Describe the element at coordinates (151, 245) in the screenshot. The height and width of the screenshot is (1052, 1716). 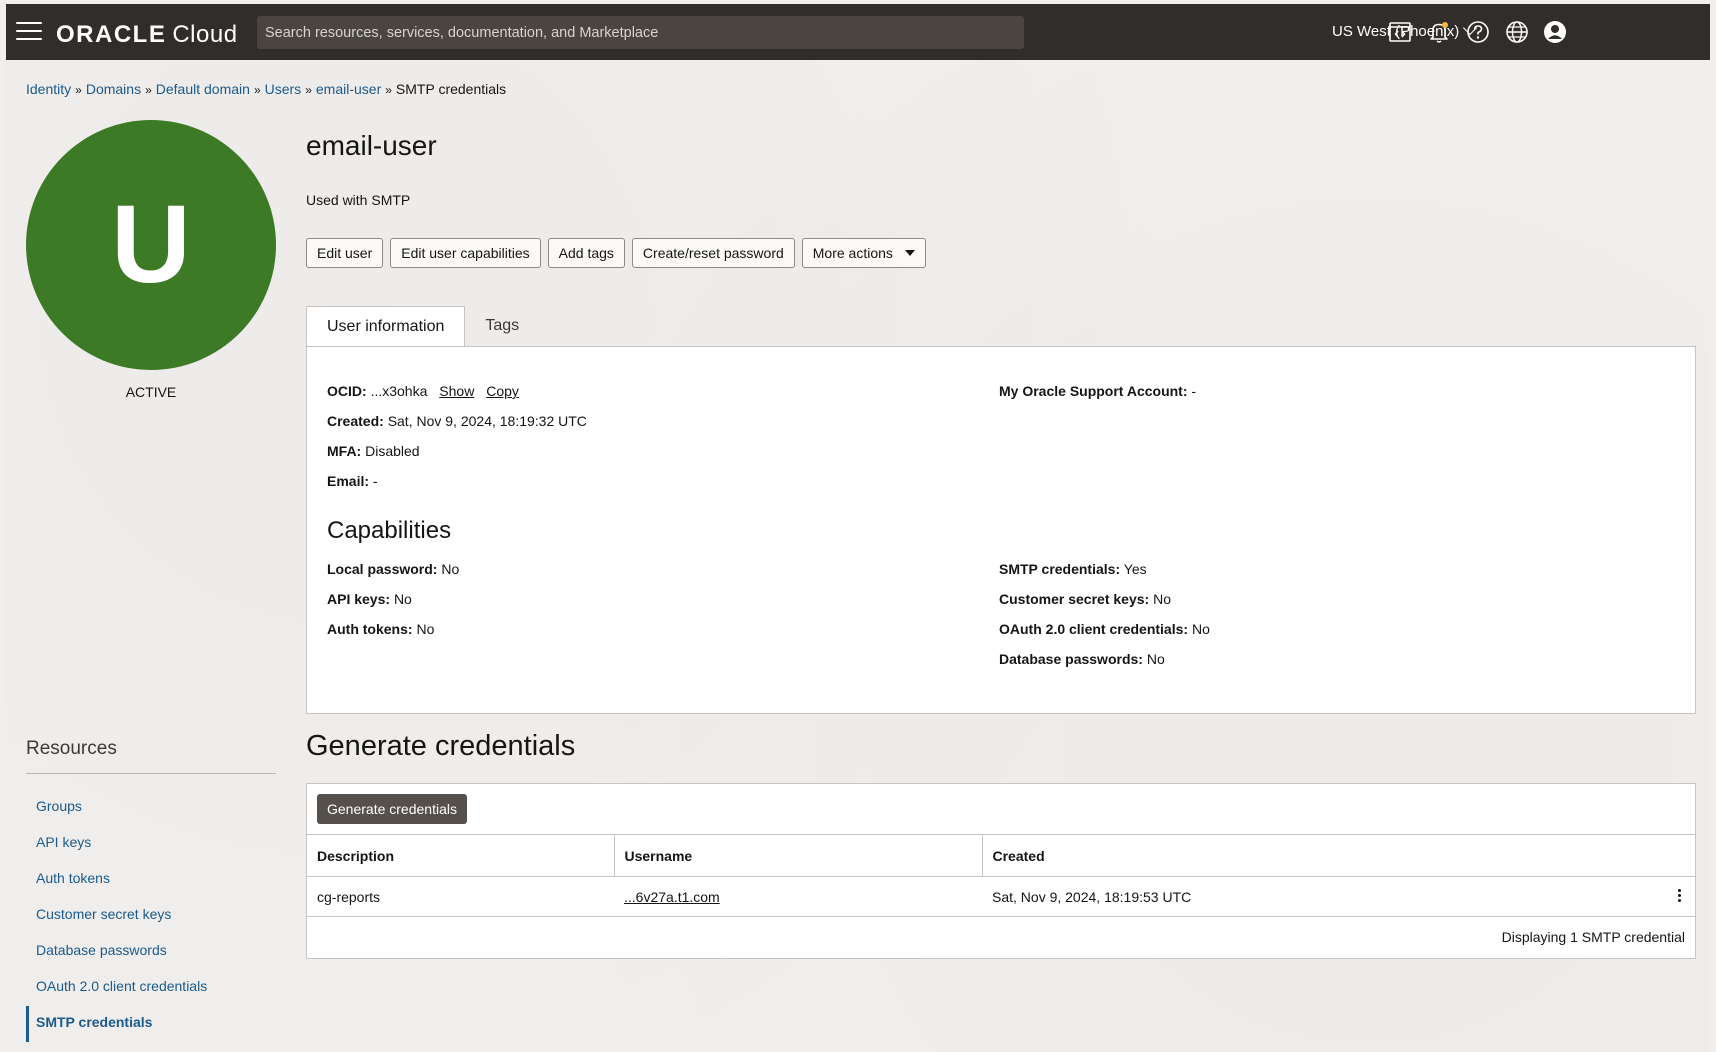
I see `user-avatar: U` at that location.